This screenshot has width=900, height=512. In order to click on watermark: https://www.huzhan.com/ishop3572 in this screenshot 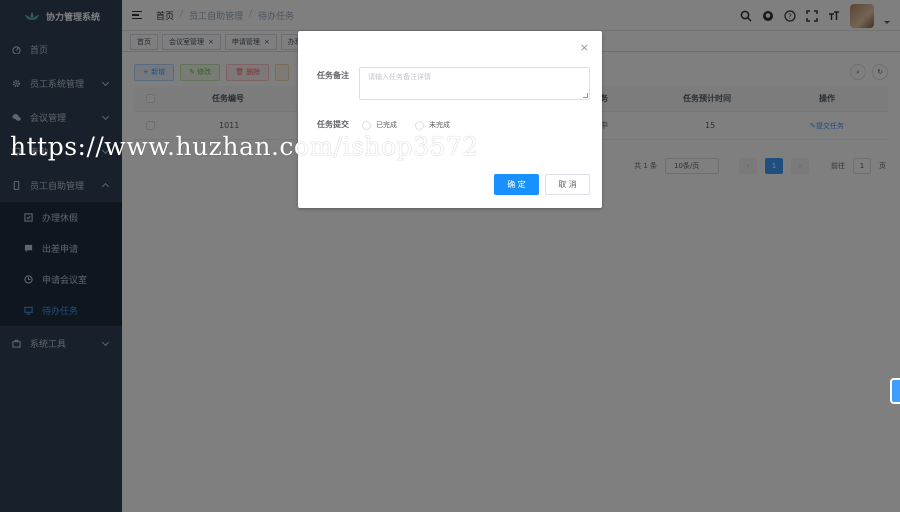, I will do `click(244, 146)`.